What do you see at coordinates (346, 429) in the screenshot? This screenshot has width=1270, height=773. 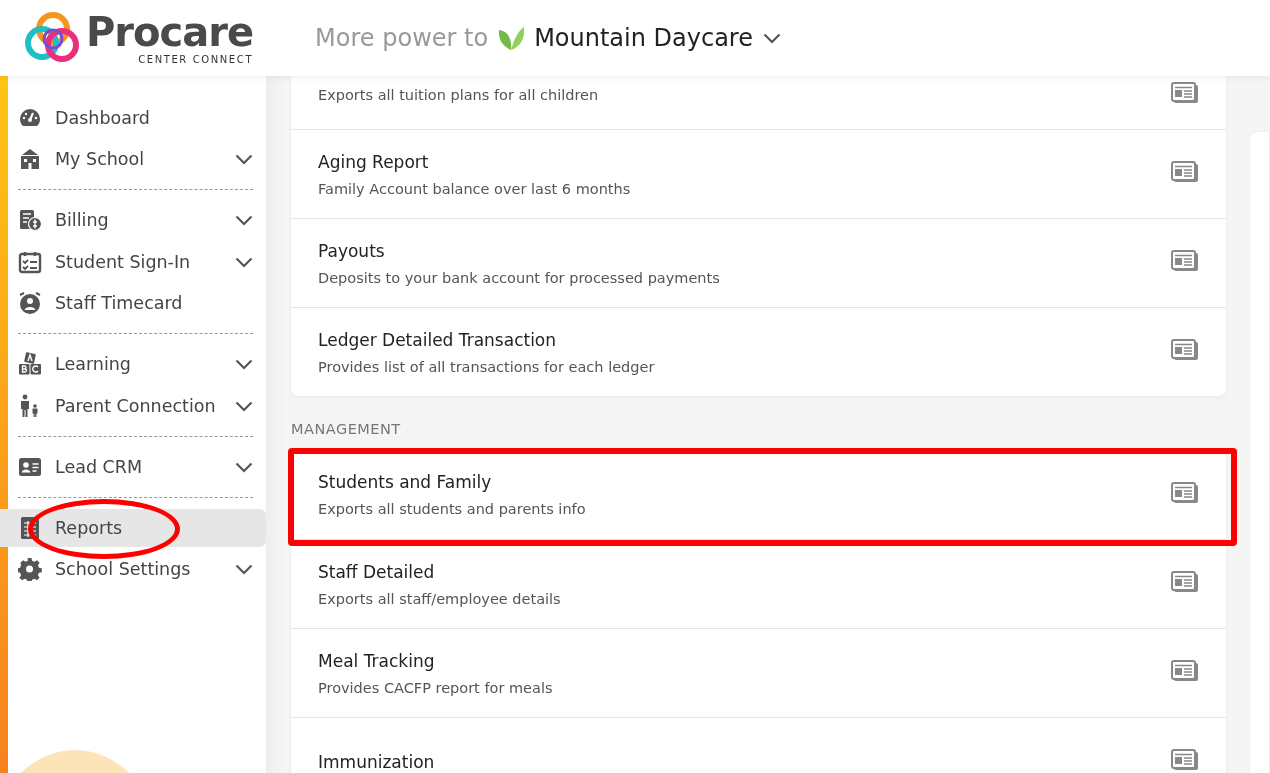 I see `section-heading: MANAGEMENT` at bounding box center [346, 429].